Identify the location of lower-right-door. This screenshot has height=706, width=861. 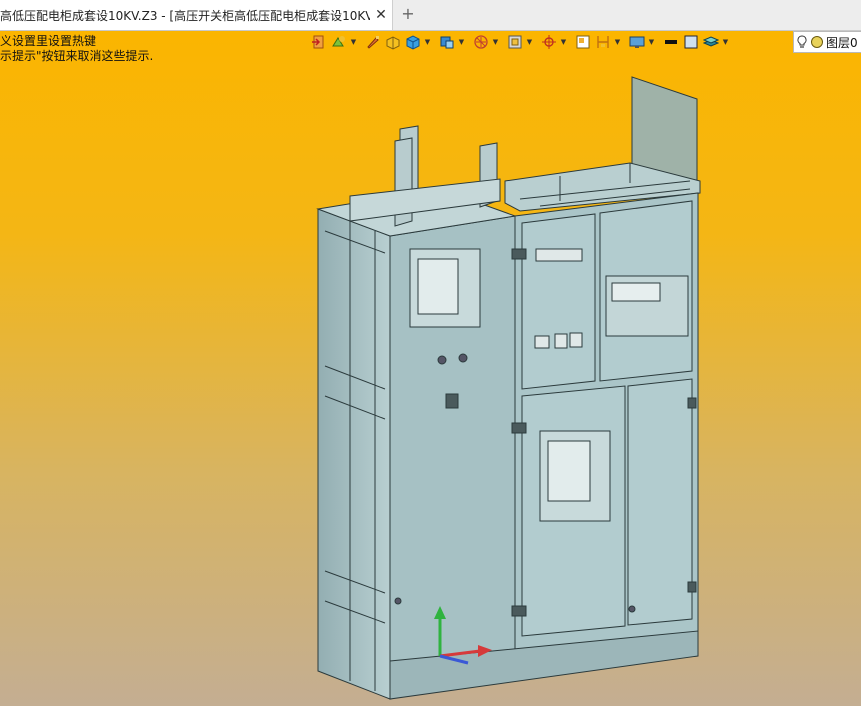
(660, 502).